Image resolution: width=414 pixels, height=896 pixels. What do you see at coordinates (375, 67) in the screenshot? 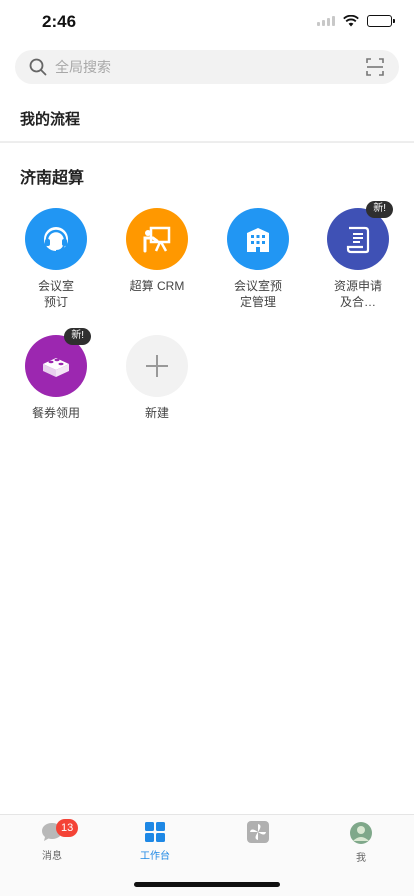
I see `scan-icon` at bounding box center [375, 67].